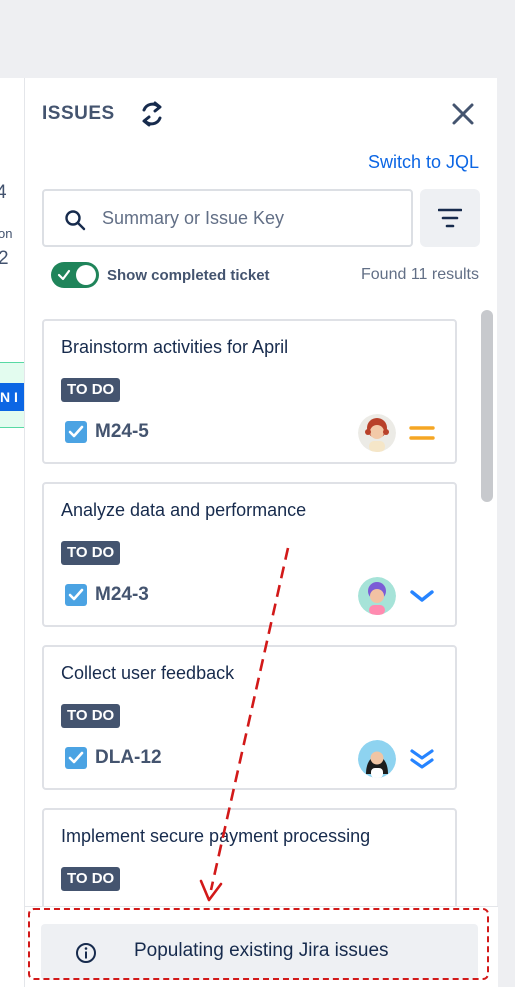 The width and height of the screenshot is (515, 987). I want to click on issue-summary: Brainstorm activities for April, so click(175, 347).